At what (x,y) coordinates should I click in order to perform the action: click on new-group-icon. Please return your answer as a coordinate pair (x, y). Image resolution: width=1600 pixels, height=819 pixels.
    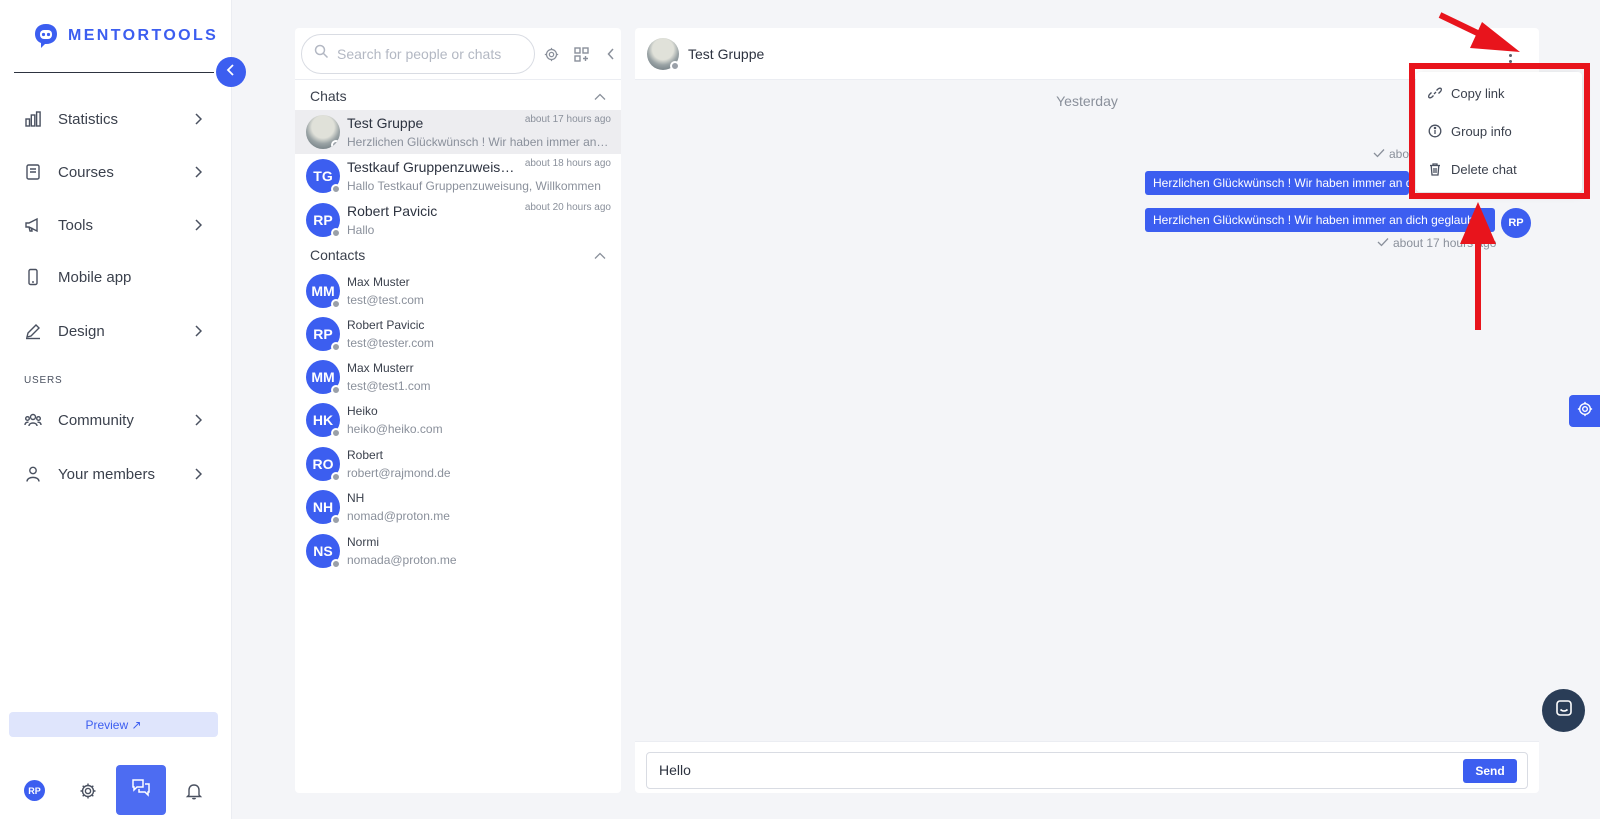
    Looking at the image, I should click on (581, 54).